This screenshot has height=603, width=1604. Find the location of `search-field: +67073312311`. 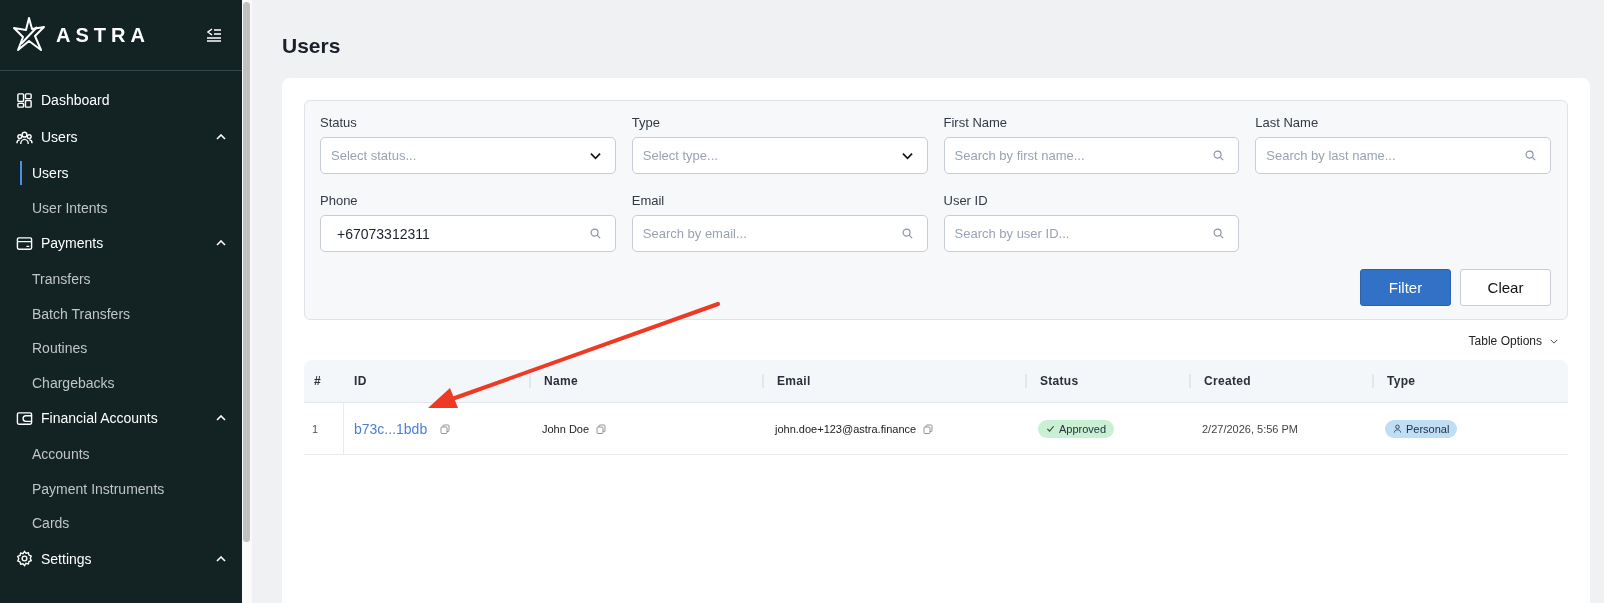

search-field: +67073312311 is located at coordinates (468, 233).